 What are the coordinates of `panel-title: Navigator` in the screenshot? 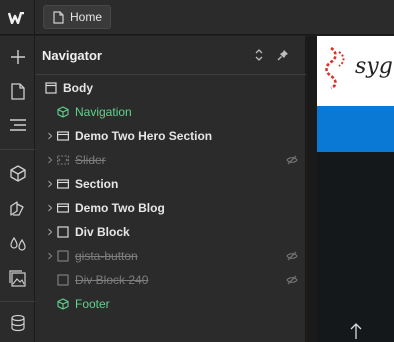 It's located at (72, 55).